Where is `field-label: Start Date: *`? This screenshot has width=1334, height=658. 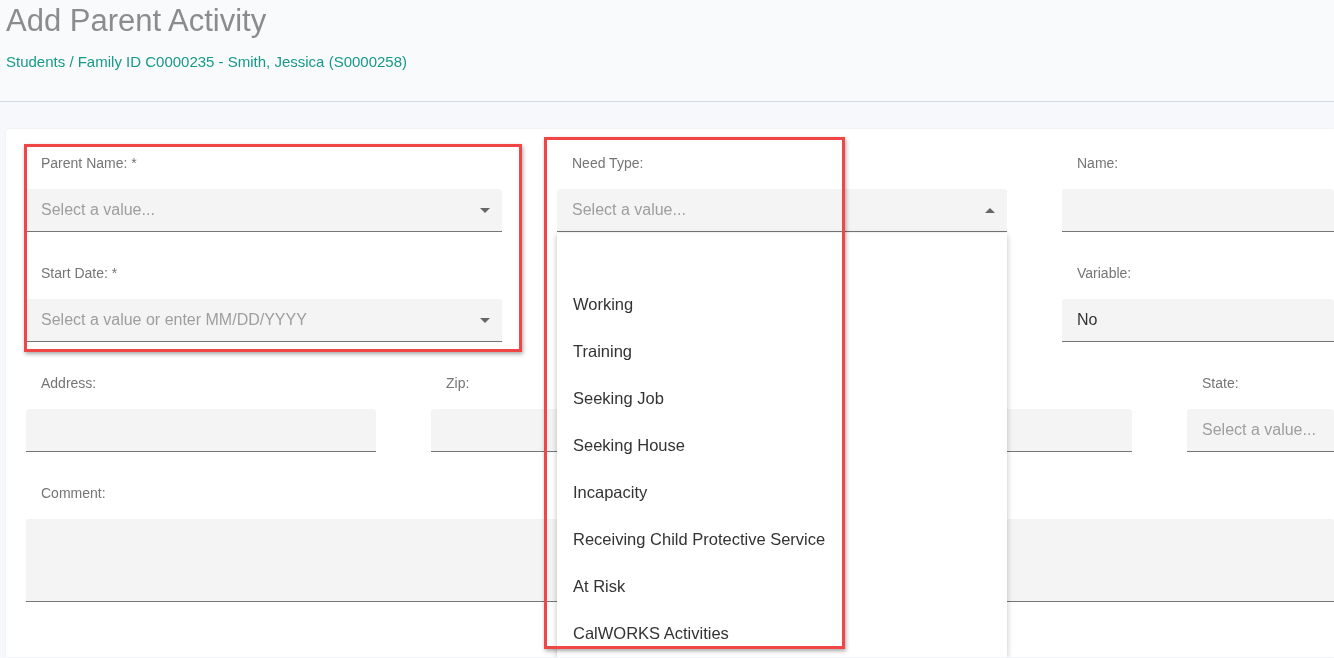 field-label: Start Date: * is located at coordinates (79, 273).